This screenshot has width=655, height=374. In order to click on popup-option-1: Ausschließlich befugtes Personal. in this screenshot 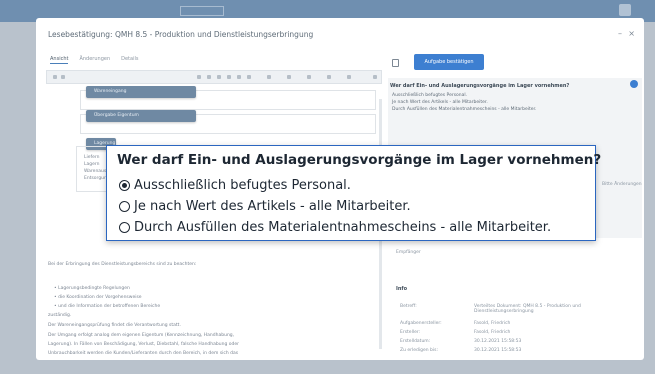, I will do `click(235, 185)`.